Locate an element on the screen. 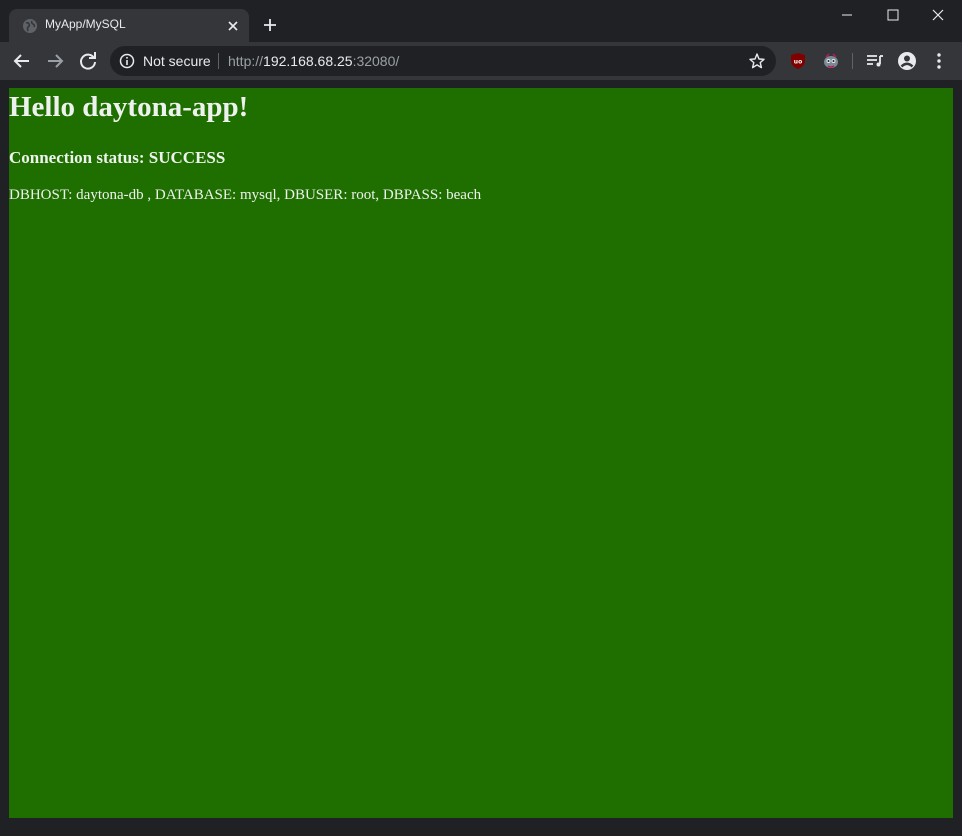 The image size is (962, 836). reload-icon is located at coordinates (88, 61).